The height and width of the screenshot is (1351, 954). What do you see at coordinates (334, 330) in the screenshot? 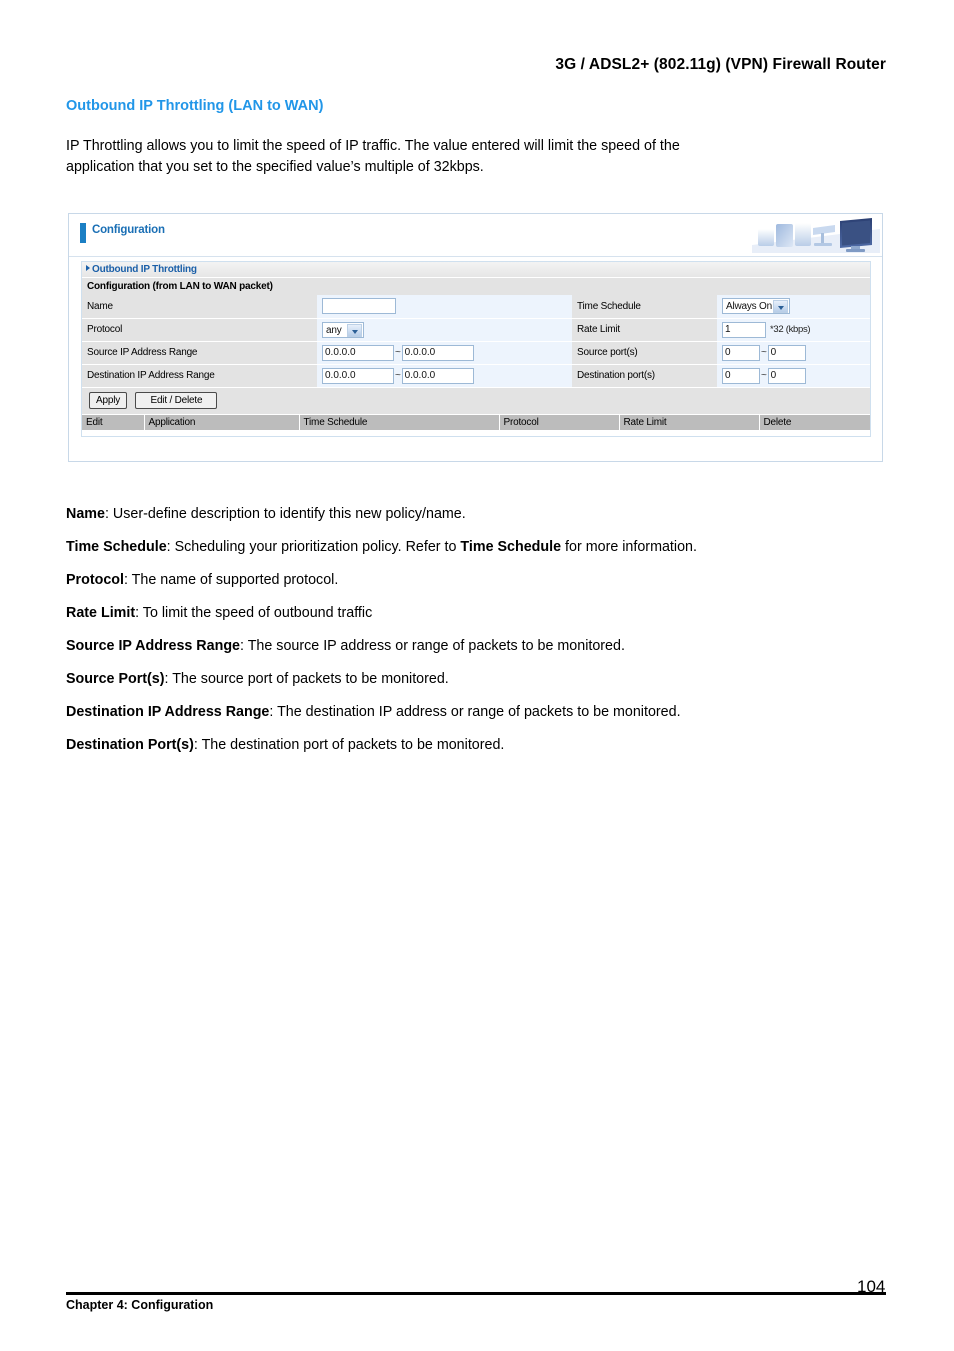
I see `protocol-value: any` at bounding box center [334, 330].